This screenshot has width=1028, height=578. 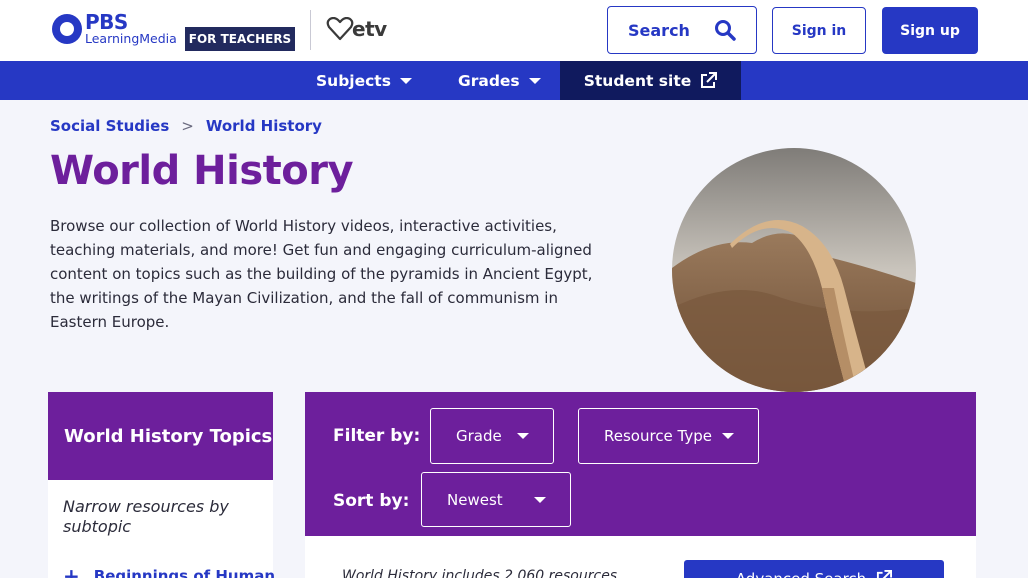 I want to click on search-icon, so click(x=725, y=30).